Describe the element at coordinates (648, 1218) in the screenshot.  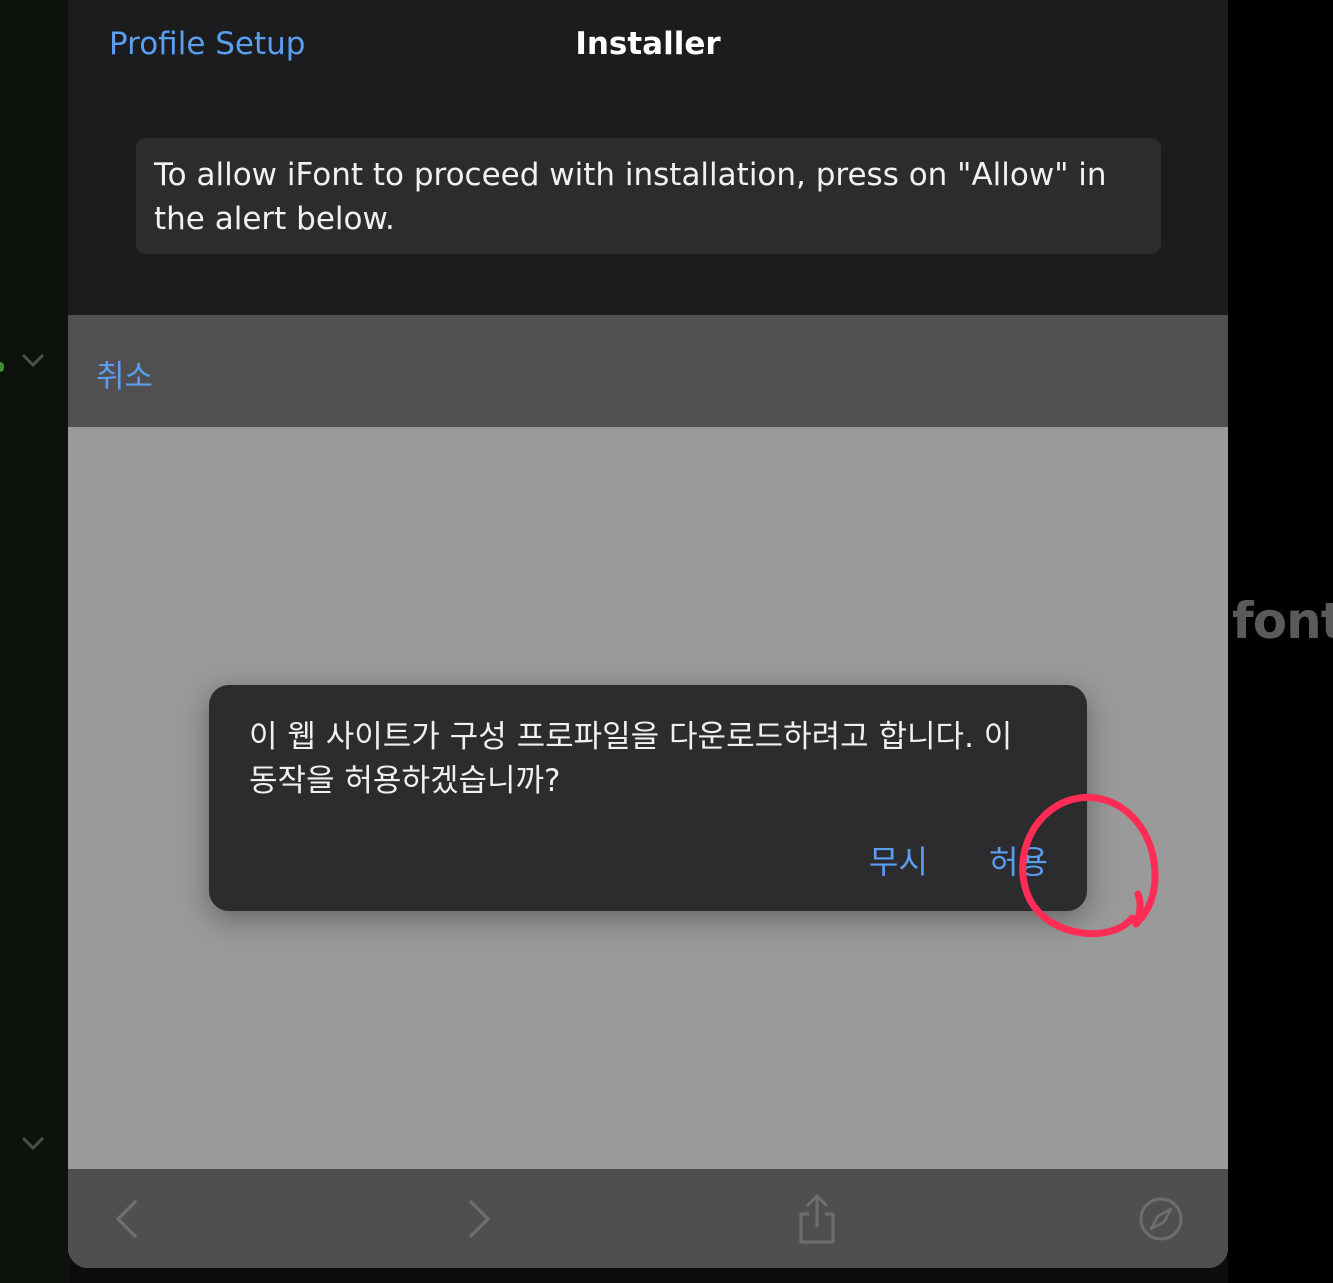
I see `browser-bottom-toolbar` at that location.